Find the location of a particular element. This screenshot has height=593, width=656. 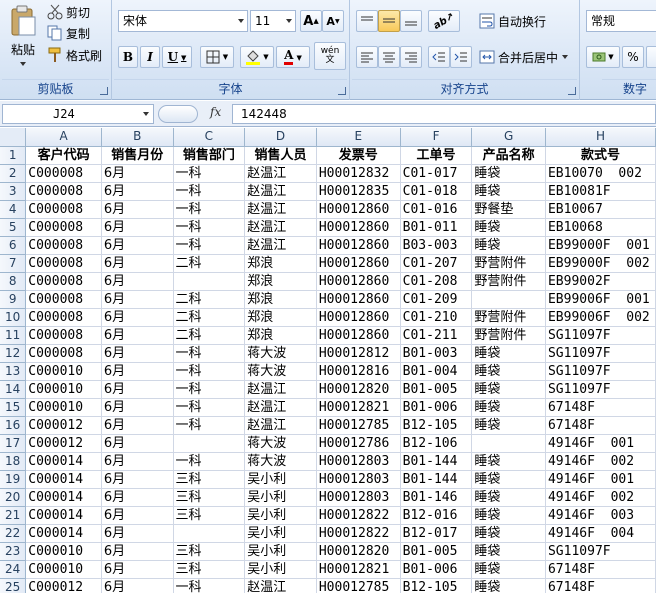

cell: EB99006F 001 is located at coordinates (600, 299).